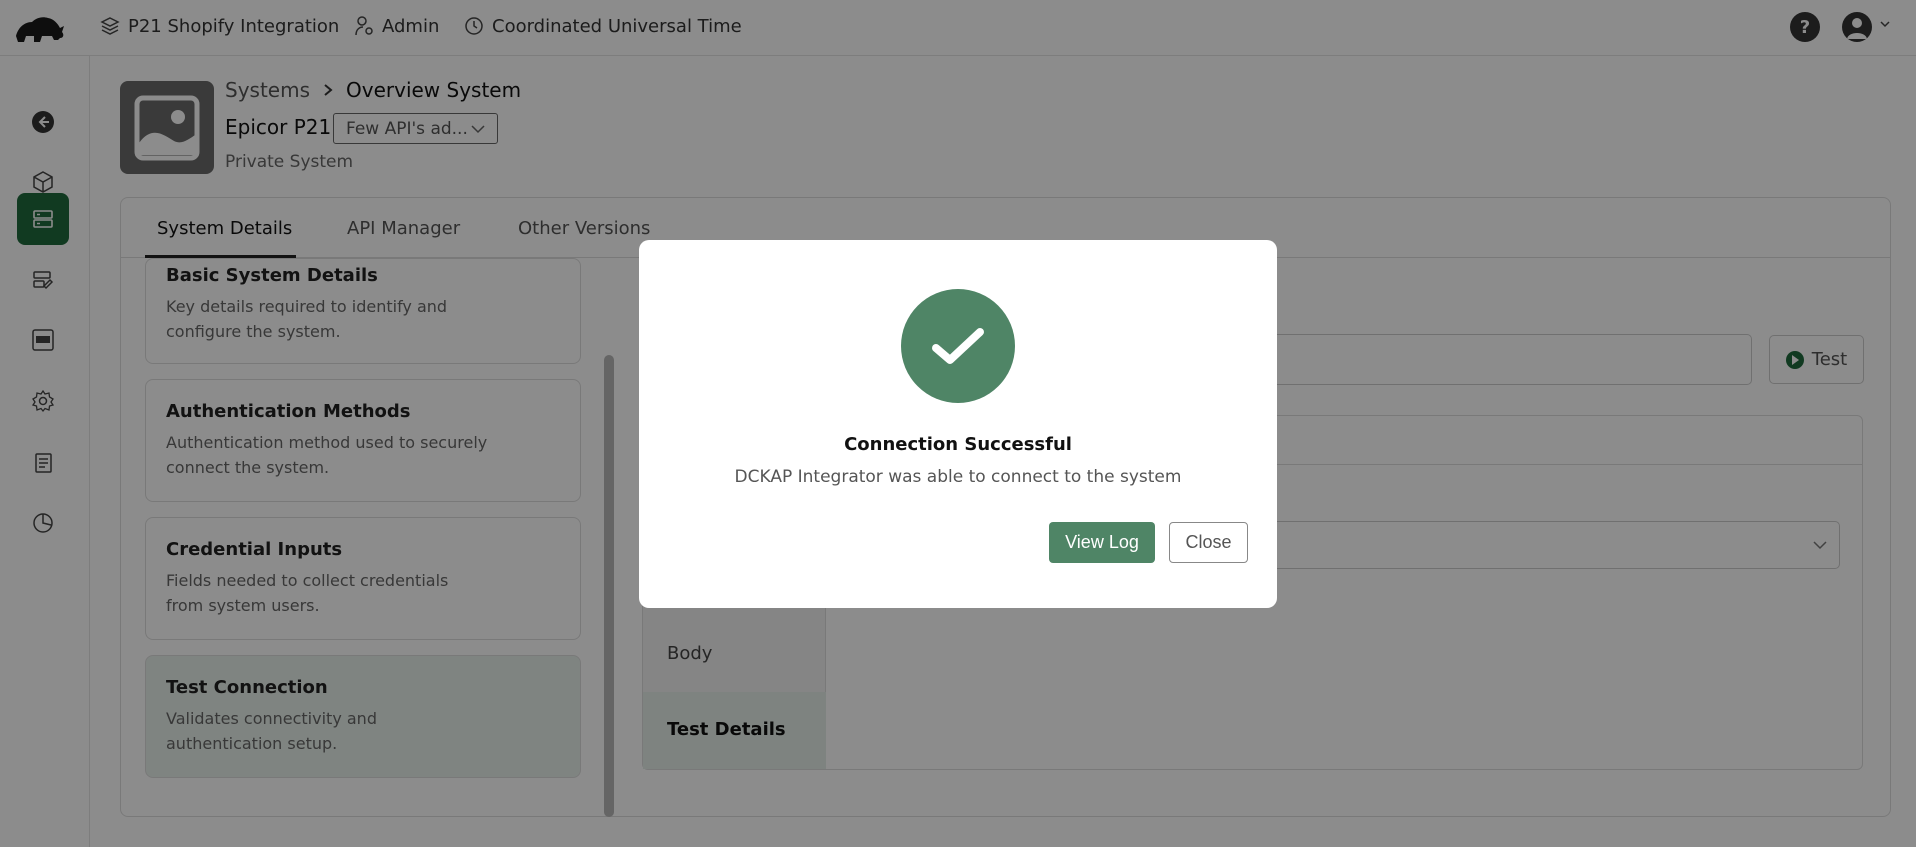  I want to click on checkmark-icon, so click(958, 346).